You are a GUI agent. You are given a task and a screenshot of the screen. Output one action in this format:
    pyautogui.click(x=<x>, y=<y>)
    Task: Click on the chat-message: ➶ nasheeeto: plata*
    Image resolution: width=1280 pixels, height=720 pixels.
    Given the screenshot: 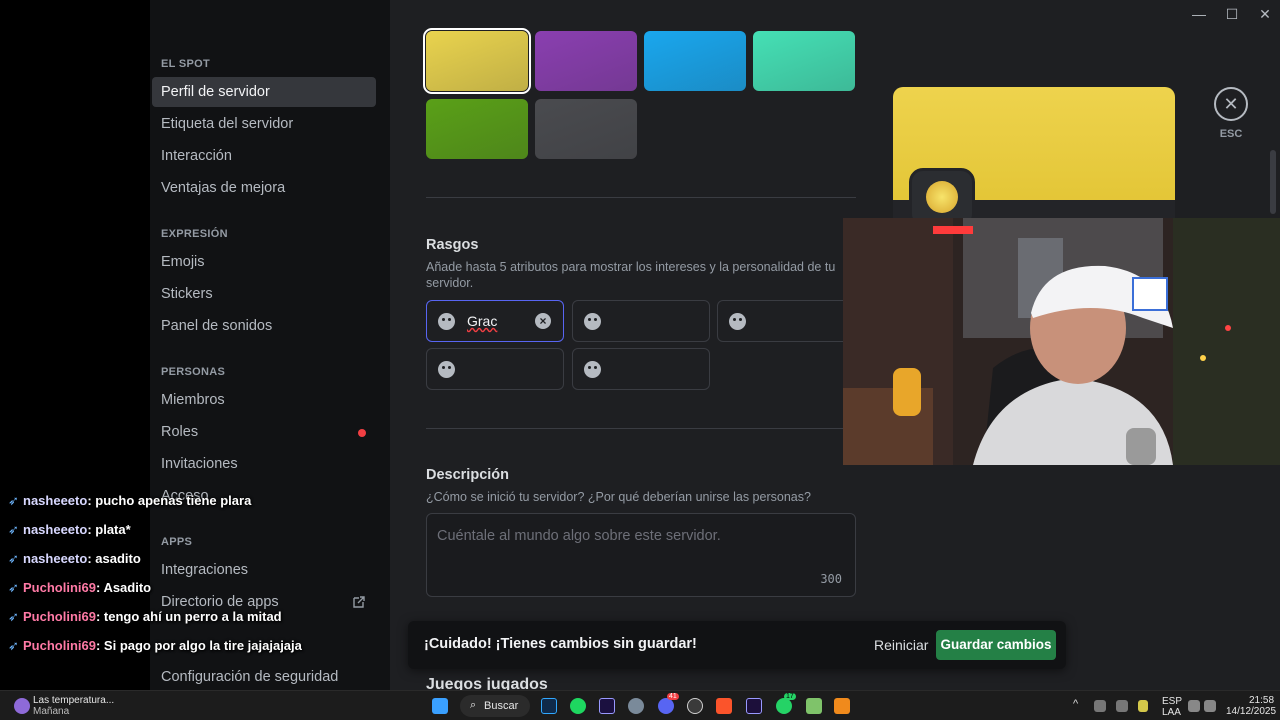 What is the action you would take?
    pyautogui.click(x=69, y=529)
    